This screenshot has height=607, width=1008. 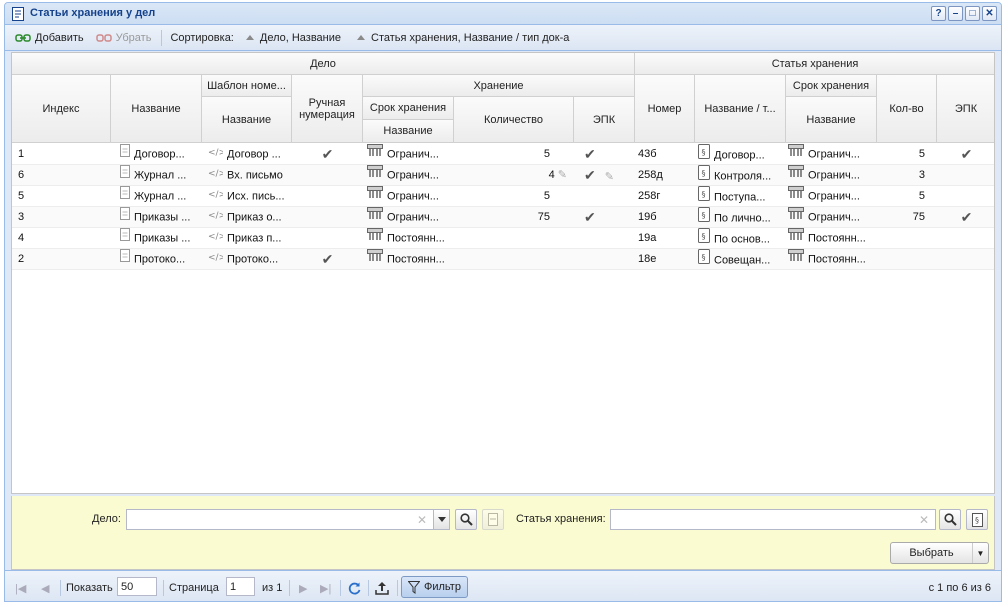 I want to click on header-epk: ЭПК, so click(x=604, y=120).